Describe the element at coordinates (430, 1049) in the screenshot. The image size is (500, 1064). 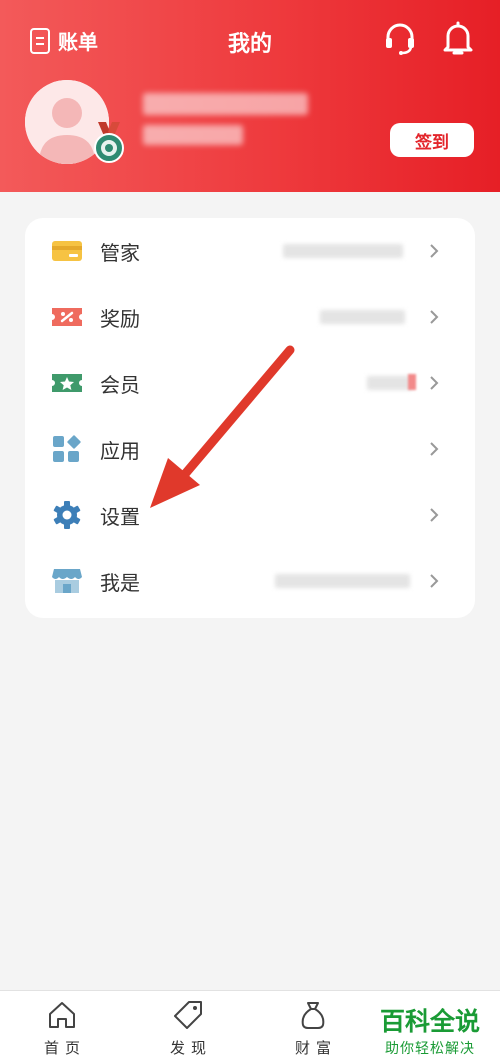
I see `watermark-subtitle: 助你轻松解决` at that location.